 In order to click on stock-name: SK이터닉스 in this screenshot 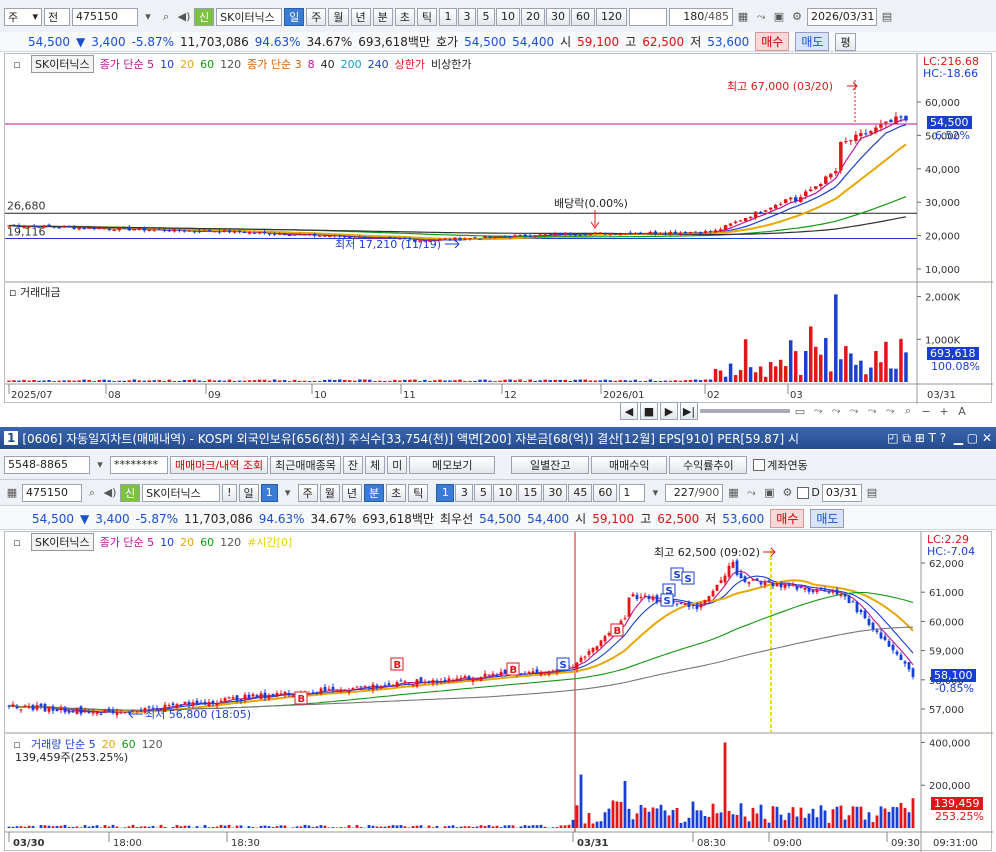, I will do `click(249, 17)`.